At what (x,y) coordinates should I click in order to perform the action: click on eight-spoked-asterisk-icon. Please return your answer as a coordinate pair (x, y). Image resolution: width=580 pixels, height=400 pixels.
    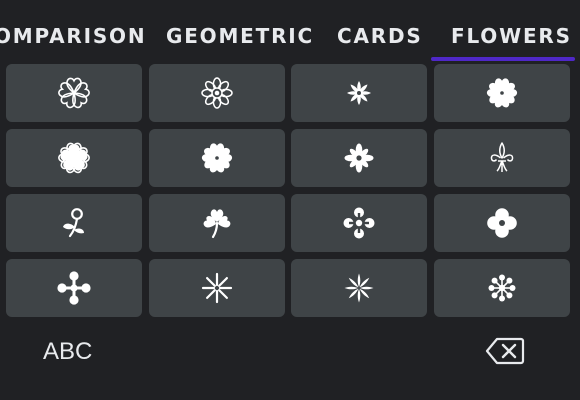
    Looking at the image, I should click on (217, 288).